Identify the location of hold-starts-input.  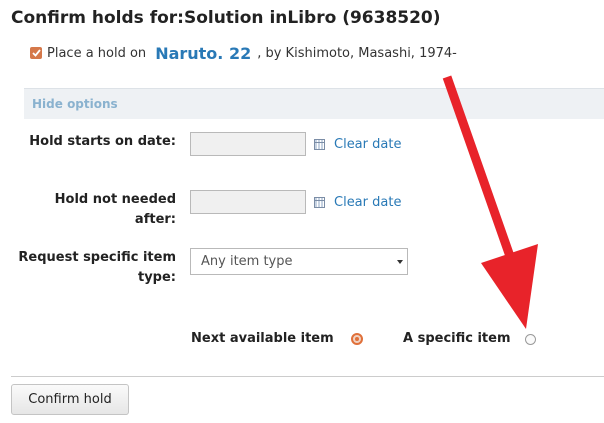
(248, 144).